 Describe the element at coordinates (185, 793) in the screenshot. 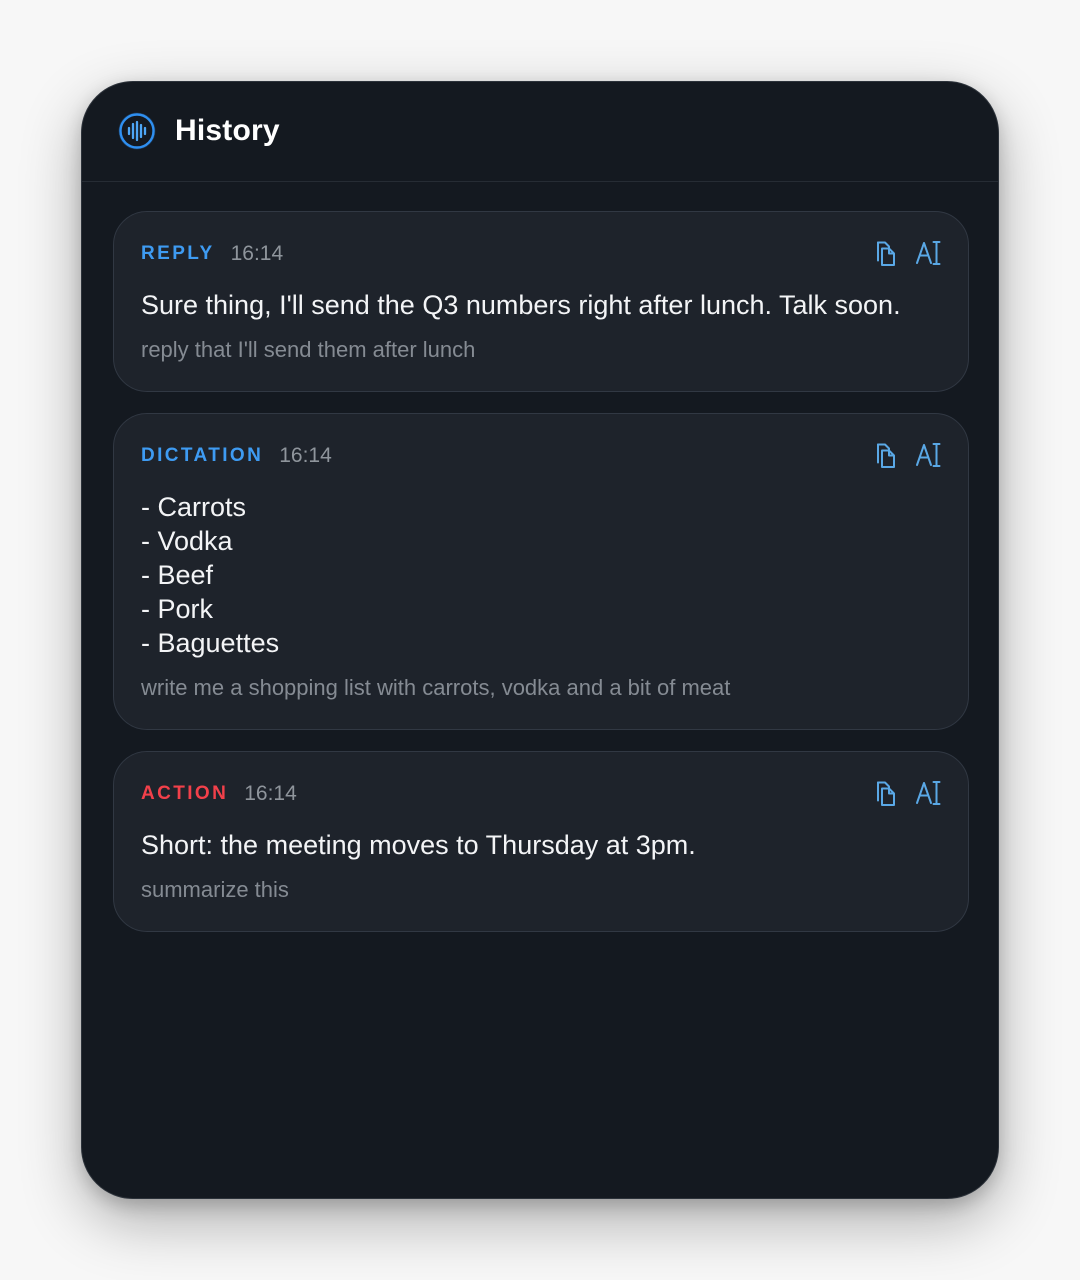

I see `card-type-label: ACTION` at that location.